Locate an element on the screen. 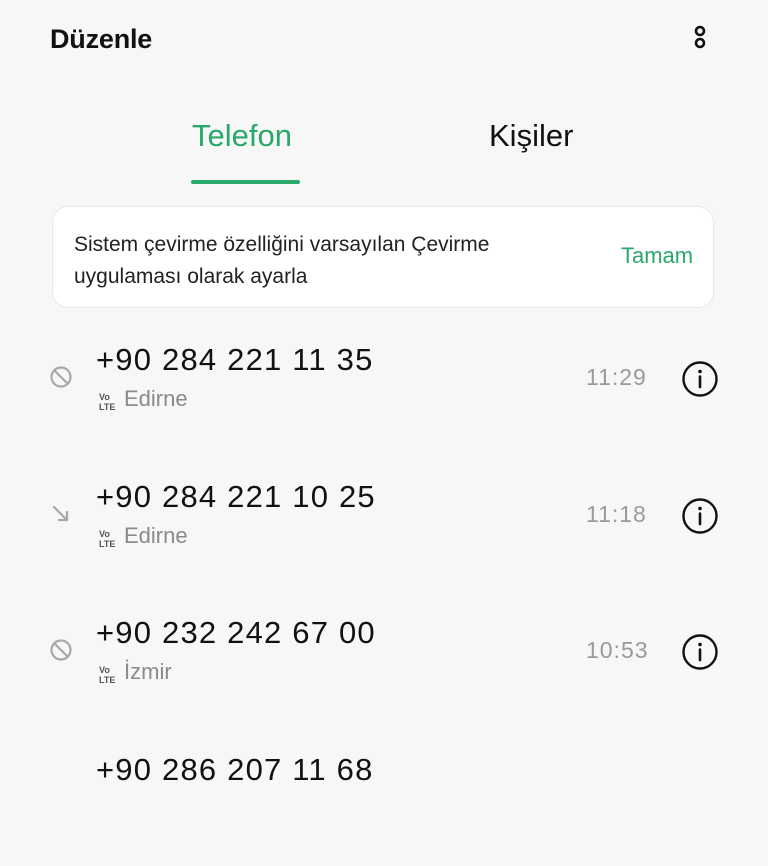 The width and height of the screenshot is (768, 866). more-vertical-icon is located at coordinates (700, 37).